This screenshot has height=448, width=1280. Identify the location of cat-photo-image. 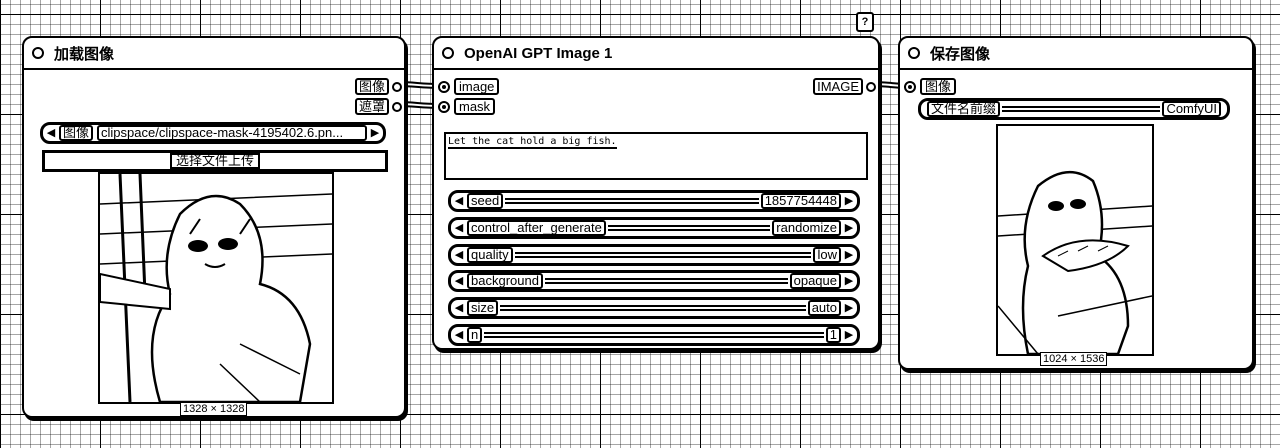
(216, 288).